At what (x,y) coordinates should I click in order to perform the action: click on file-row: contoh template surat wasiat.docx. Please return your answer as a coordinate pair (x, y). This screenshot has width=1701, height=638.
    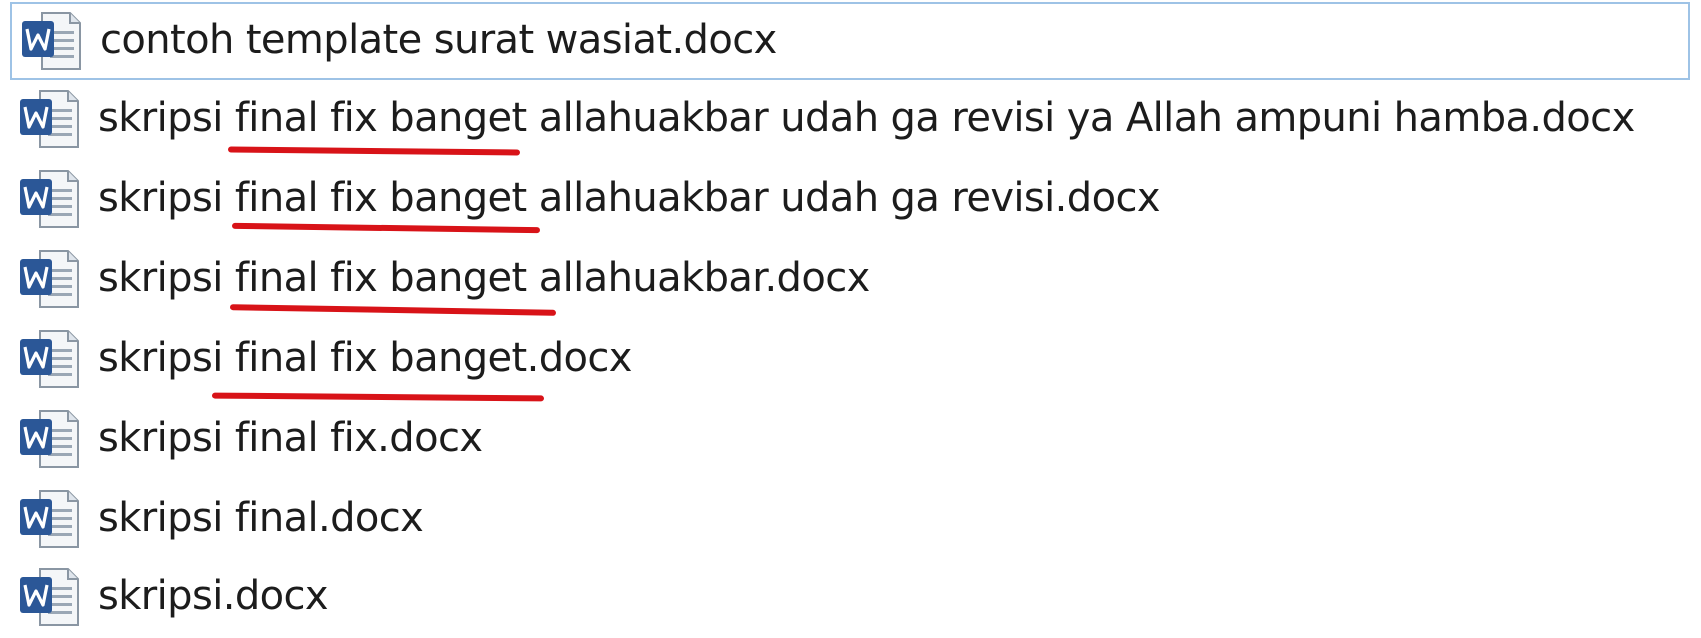
    Looking at the image, I should click on (850, 41).